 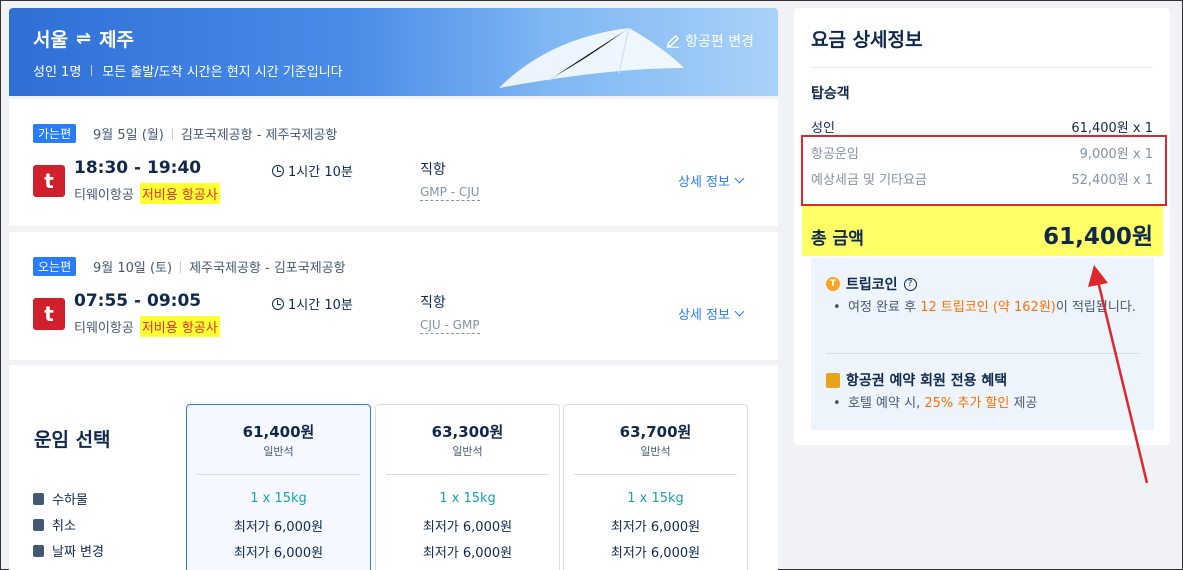 What do you see at coordinates (837, 239) in the screenshot?
I see `total-label: 총 금액` at bounding box center [837, 239].